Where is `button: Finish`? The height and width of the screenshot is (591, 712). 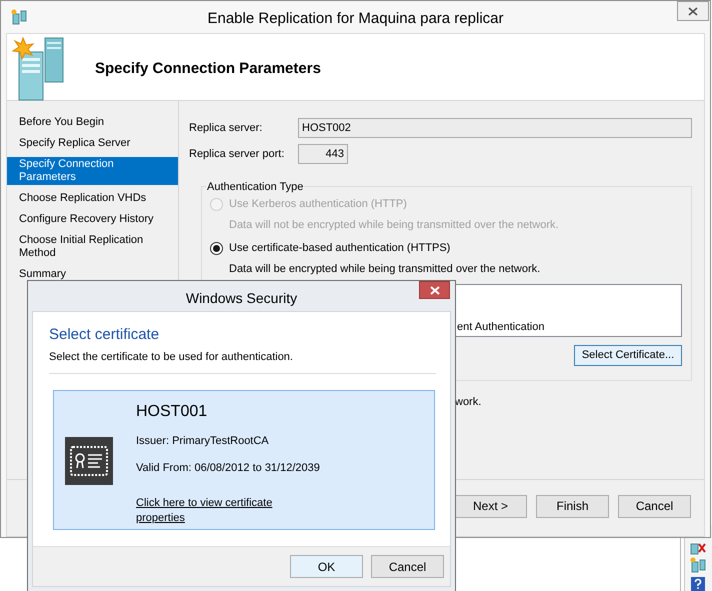
button: Finish is located at coordinates (572, 506).